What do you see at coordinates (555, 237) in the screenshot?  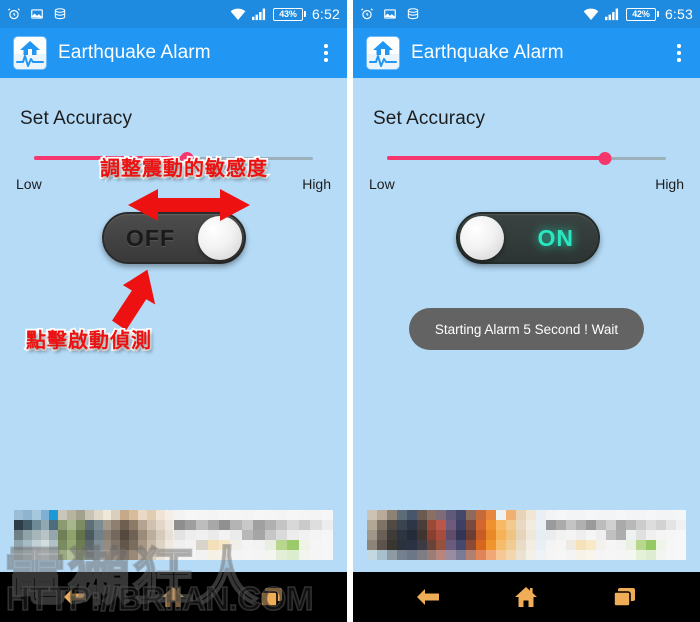 I see `toggle-state-label: ON` at bounding box center [555, 237].